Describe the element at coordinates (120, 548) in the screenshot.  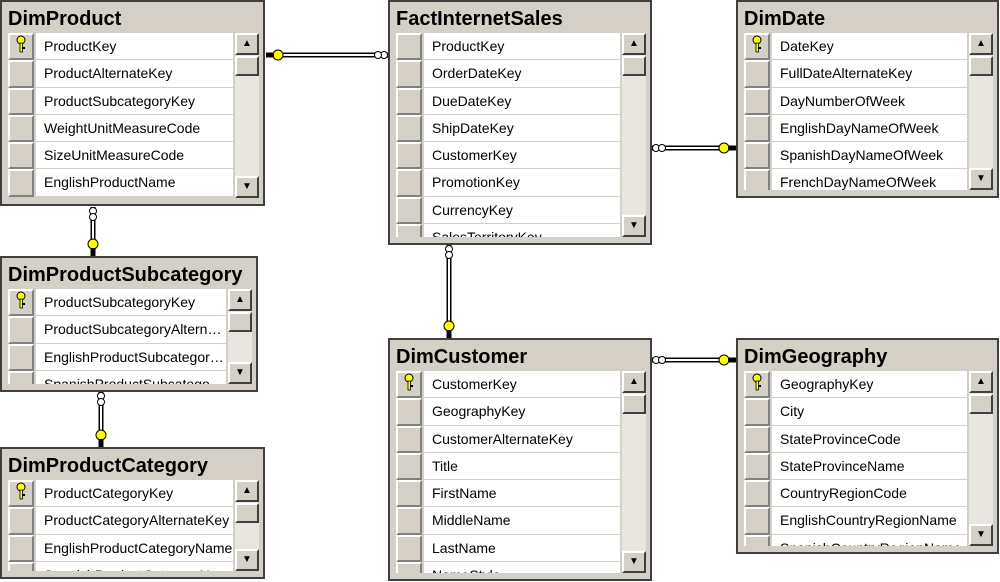
I see `column-row: EnglishProductCategoryName` at that location.